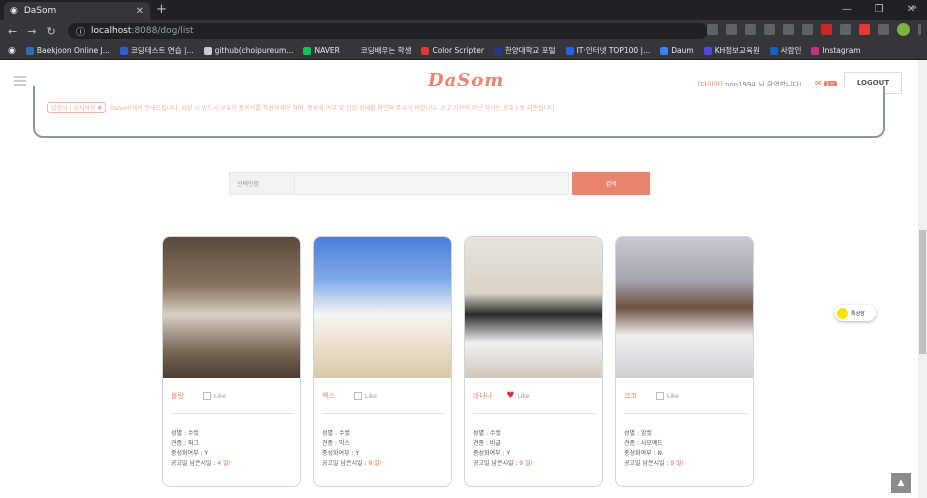 Image resolution: width=927 pixels, height=498 pixels. Describe the element at coordinates (388, 31) in the screenshot. I see `address-bar: ⓘ localhost:8088/dog/list` at that location.